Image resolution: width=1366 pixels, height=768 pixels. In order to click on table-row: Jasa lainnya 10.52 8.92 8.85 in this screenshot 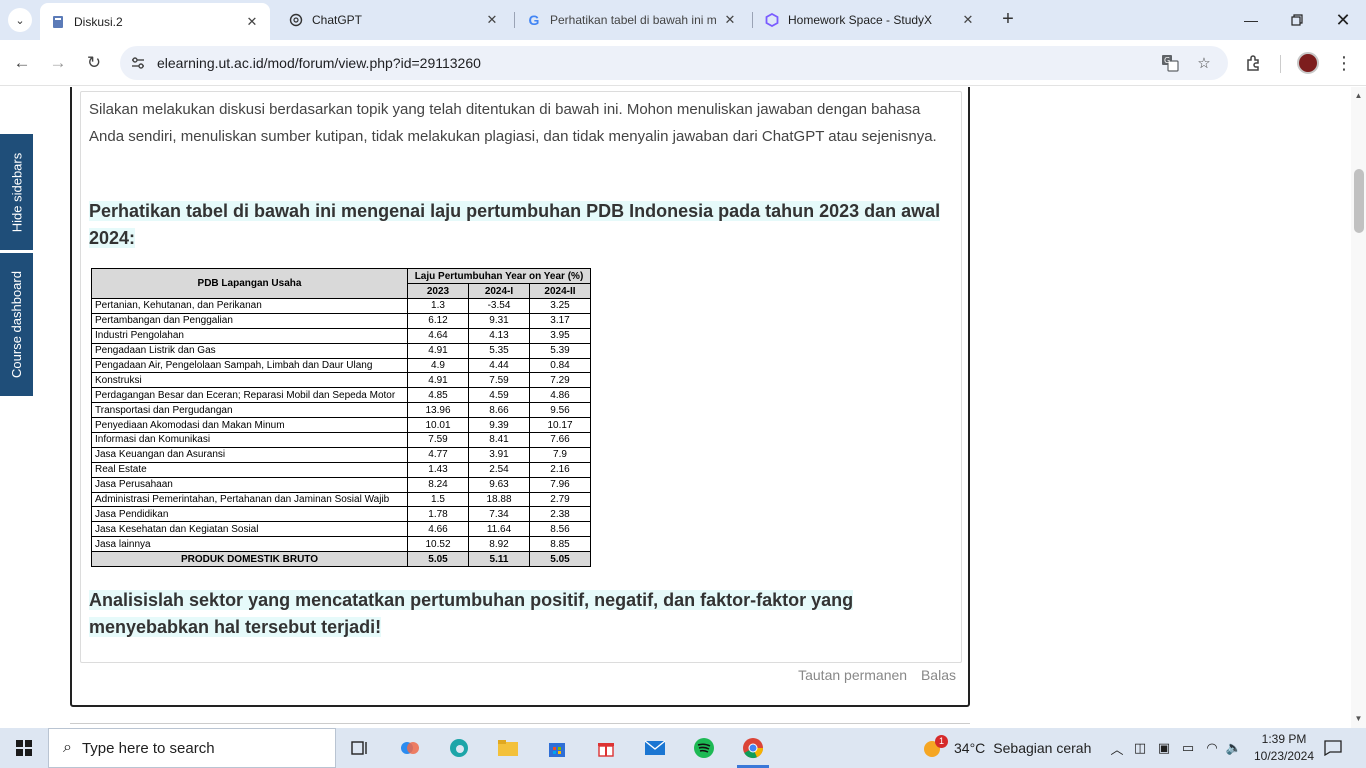, I will do `click(341, 544)`.